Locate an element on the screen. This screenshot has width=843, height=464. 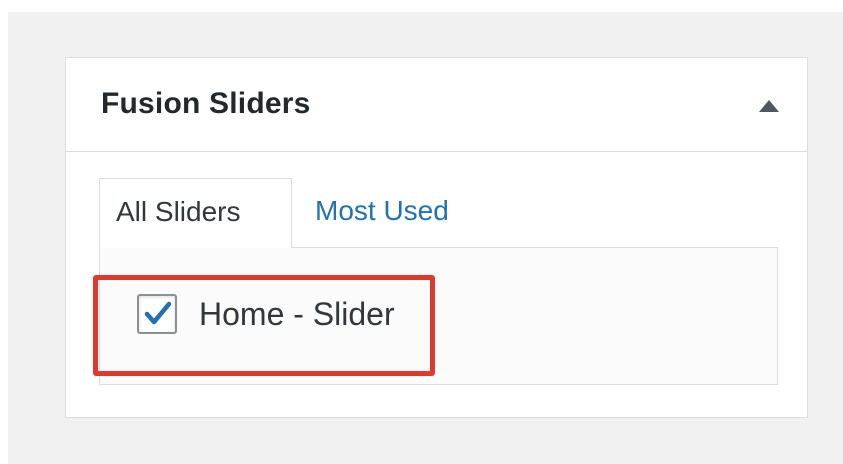
metabox-title: Fusion Sliders is located at coordinates (206, 103).